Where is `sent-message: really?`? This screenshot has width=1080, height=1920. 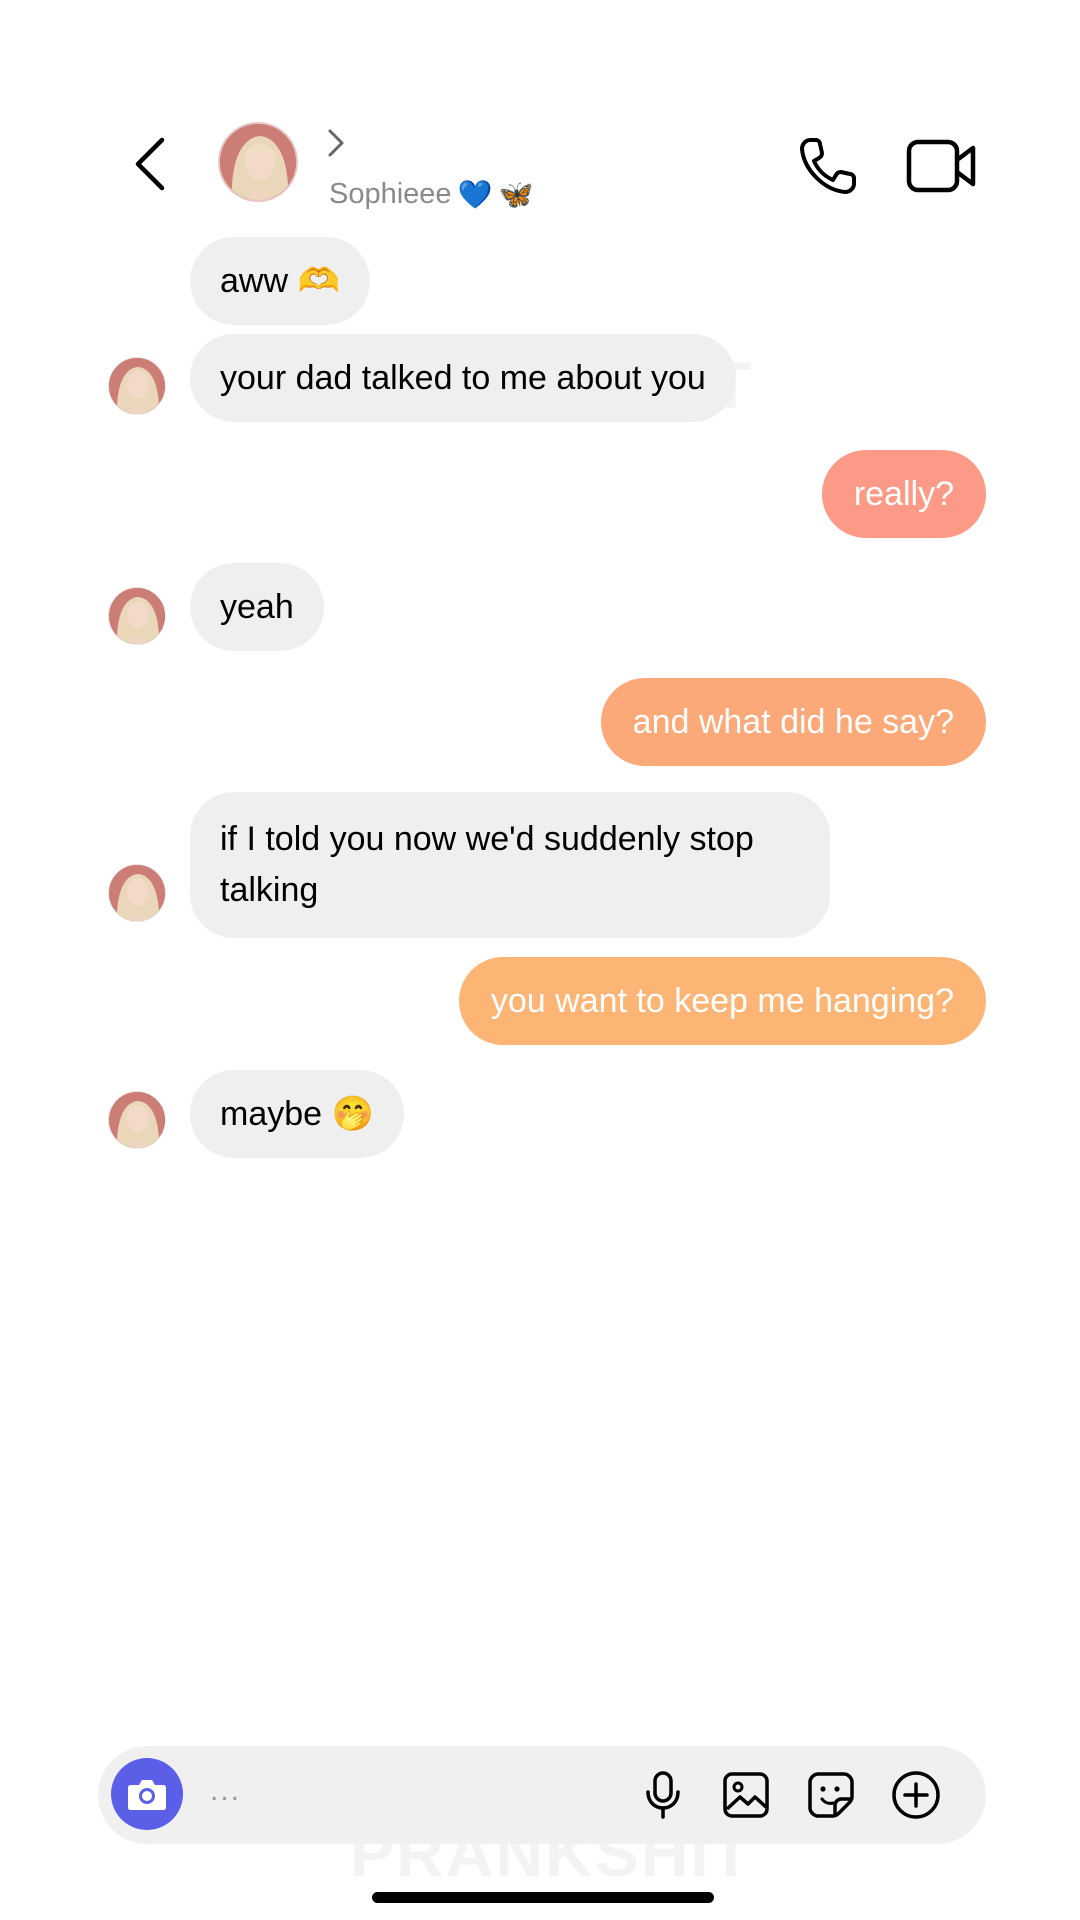 sent-message: really? is located at coordinates (903, 494).